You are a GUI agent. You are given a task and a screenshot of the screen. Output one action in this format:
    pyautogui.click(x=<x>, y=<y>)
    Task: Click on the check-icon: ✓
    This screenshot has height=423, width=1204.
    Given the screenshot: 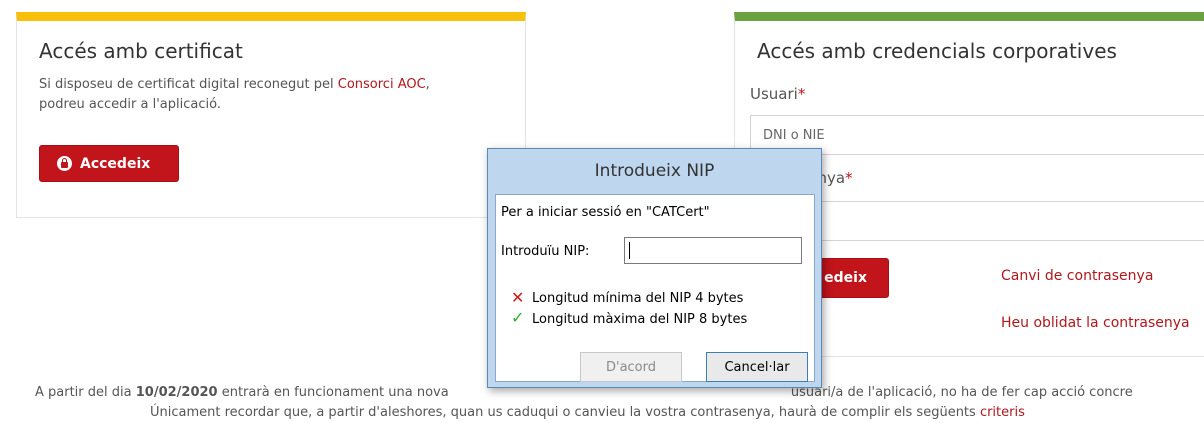 What is the action you would take?
    pyautogui.click(x=518, y=317)
    